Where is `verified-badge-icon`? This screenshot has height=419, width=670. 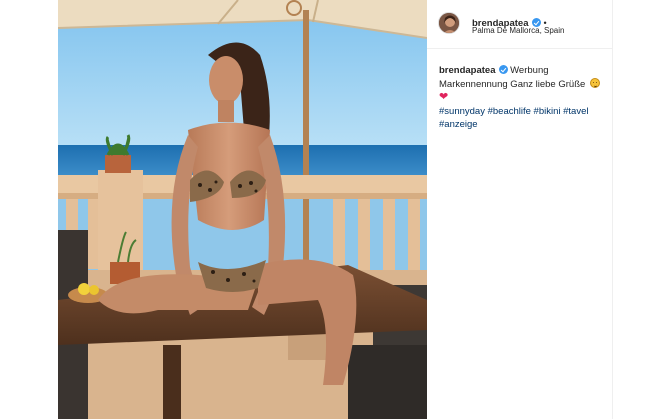
verified-badge-icon is located at coordinates (503, 69).